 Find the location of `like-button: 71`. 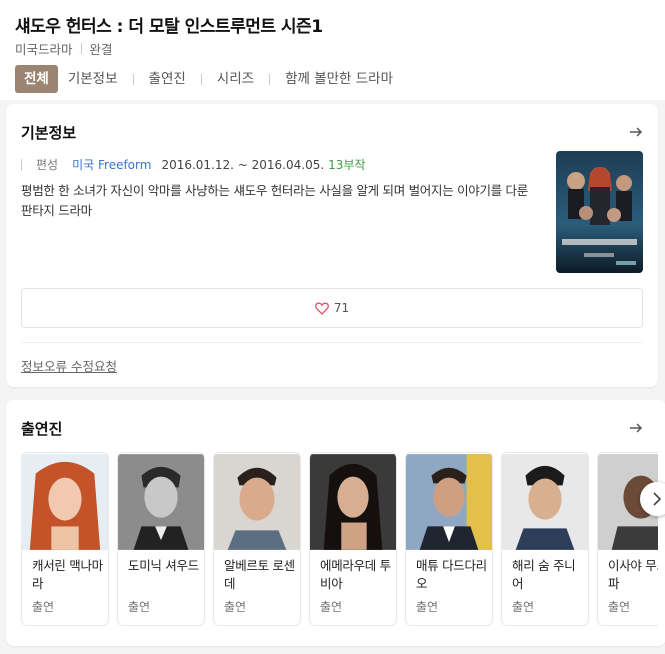

like-button: 71 is located at coordinates (332, 308).